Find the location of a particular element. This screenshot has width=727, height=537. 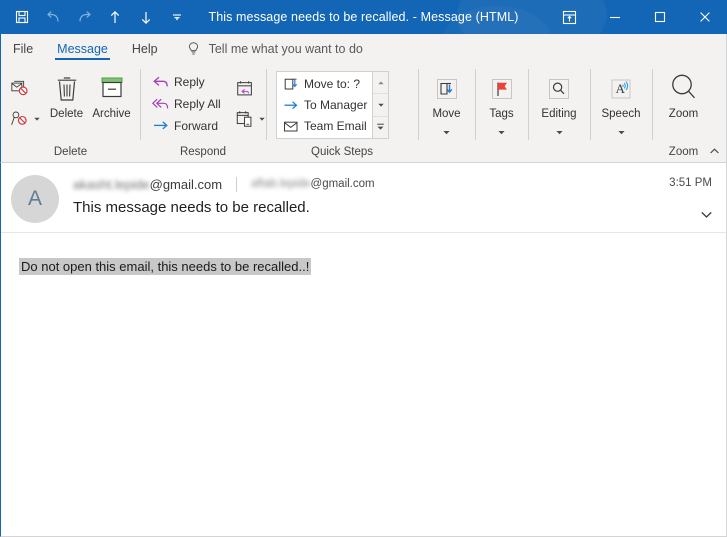

tab-file: File is located at coordinates (23, 48).